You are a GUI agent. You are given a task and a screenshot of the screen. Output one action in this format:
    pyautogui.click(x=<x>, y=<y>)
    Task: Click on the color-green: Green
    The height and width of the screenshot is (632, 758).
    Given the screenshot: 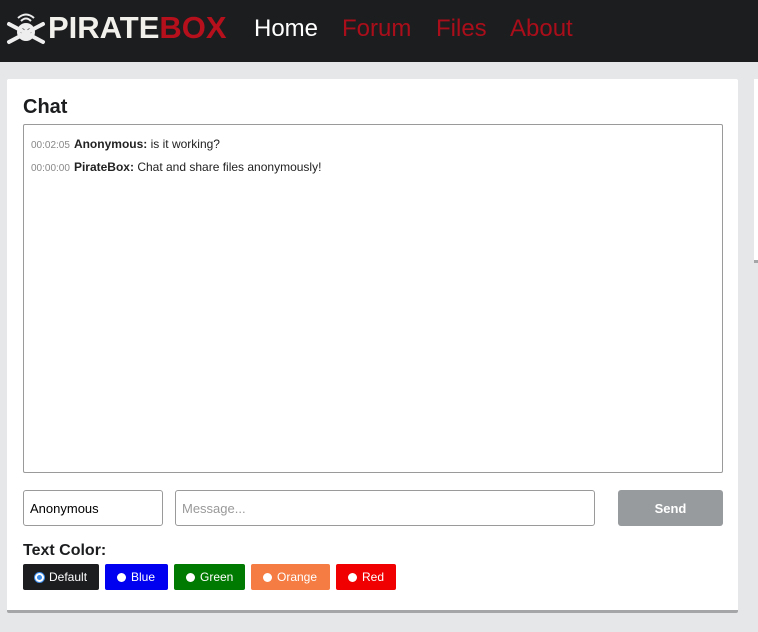 What is the action you would take?
    pyautogui.click(x=209, y=577)
    